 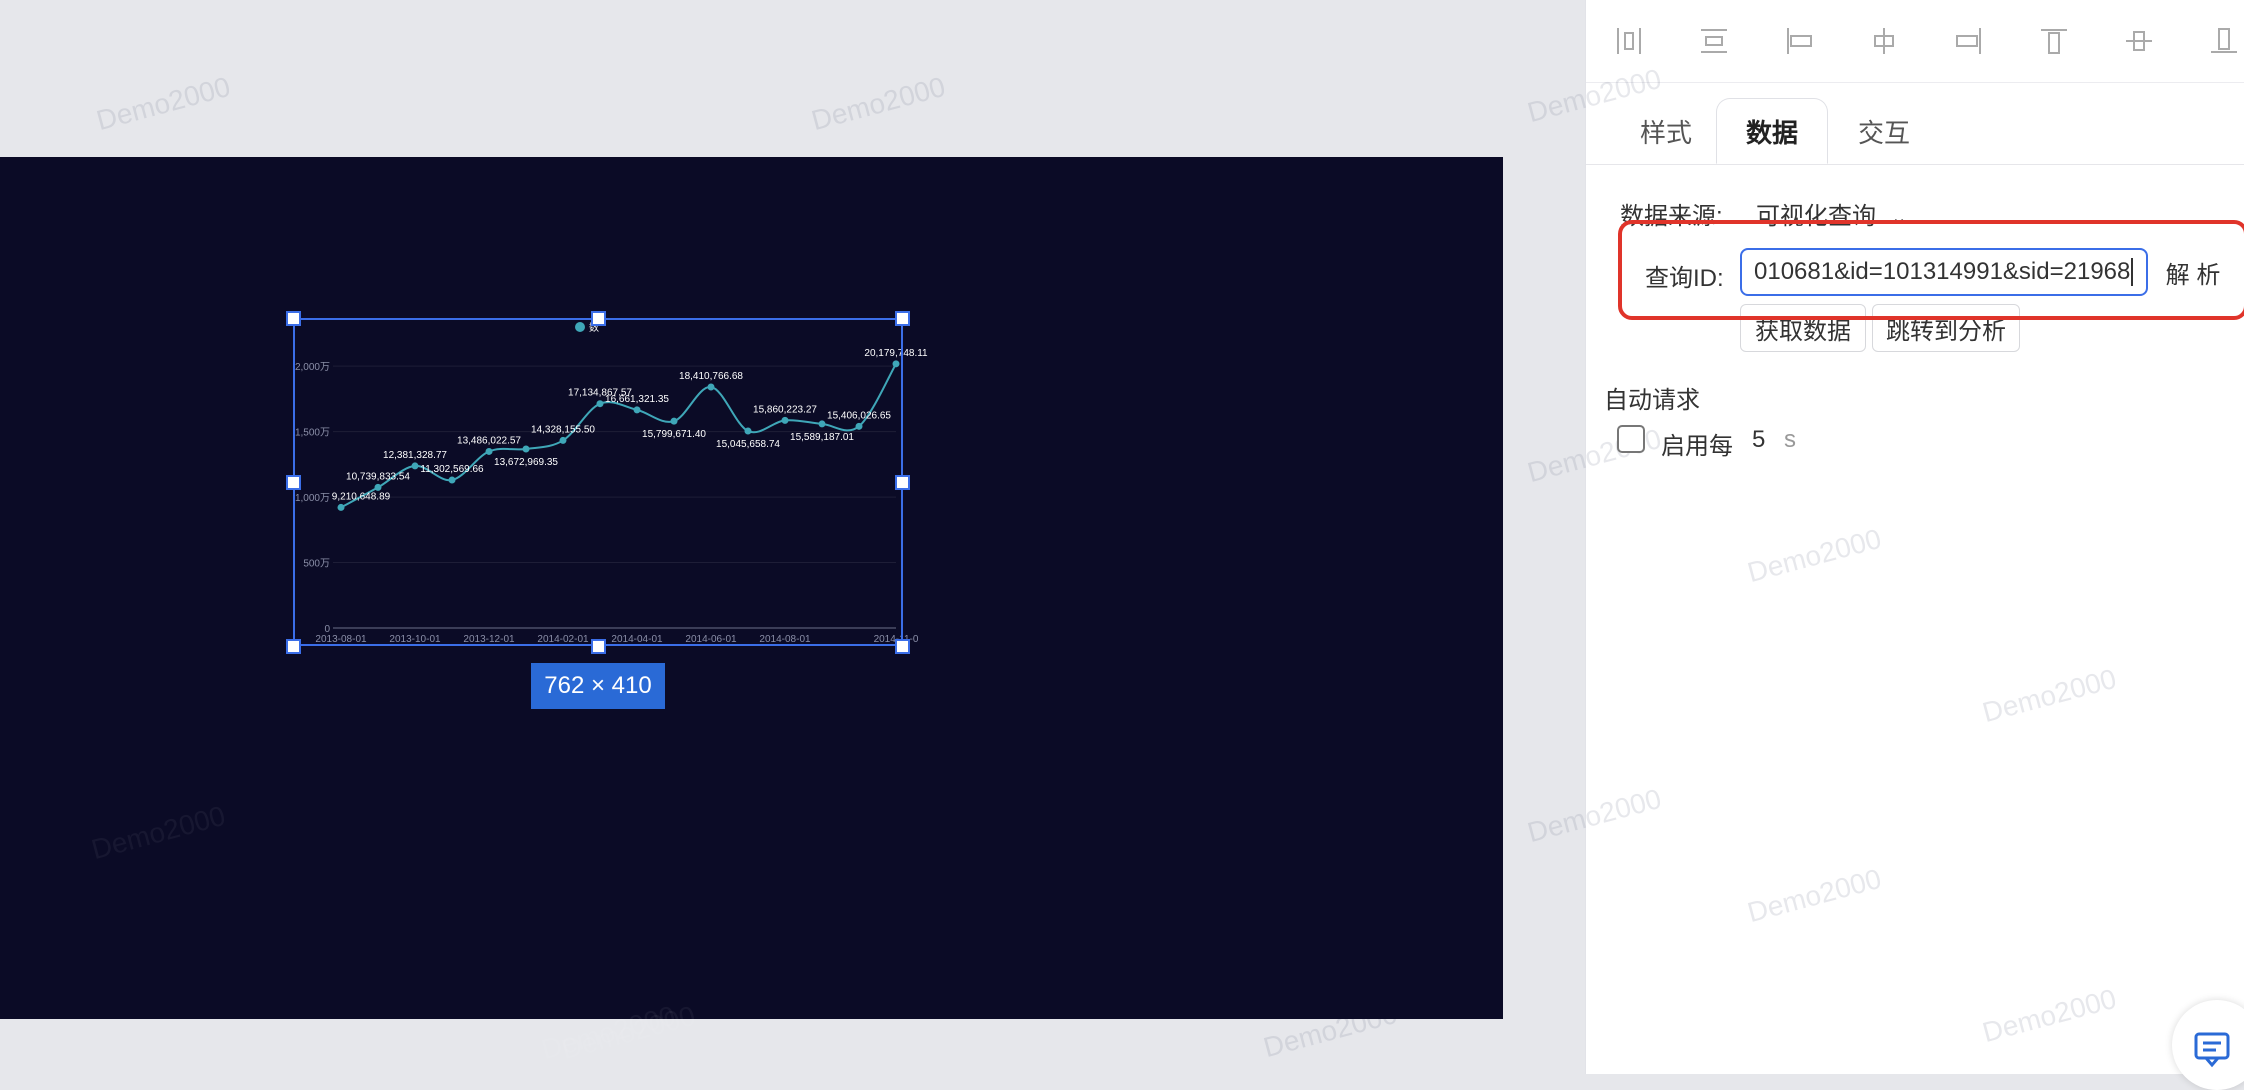 I want to click on align-left-icon, so click(x=1799, y=41).